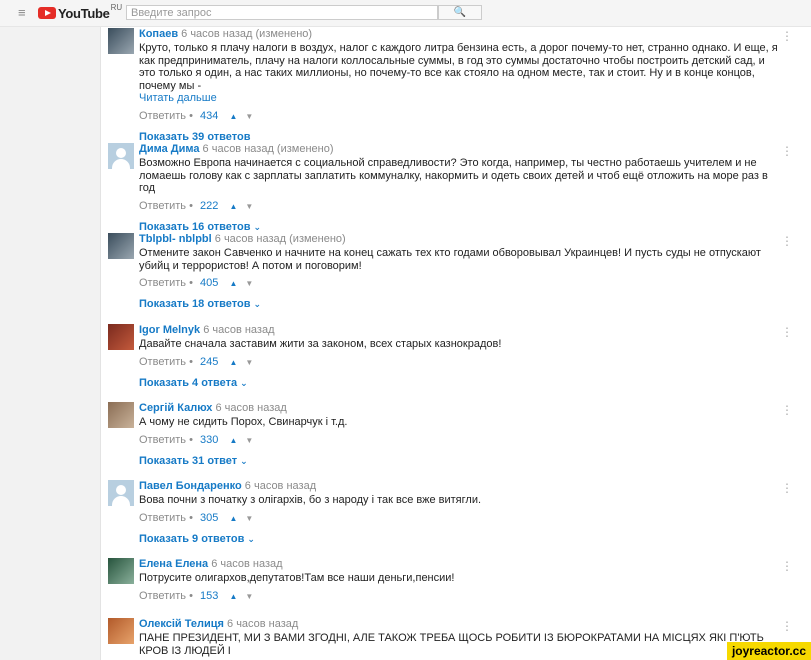 Image resolution: width=811 pixels, height=660 pixels. I want to click on like-count: 405, so click(209, 283).